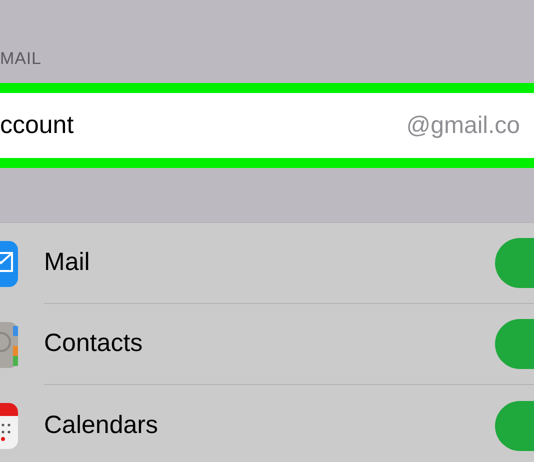 Image resolution: width=534 pixels, height=462 pixels. I want to click on service-label: Mail, so click(67, 262).